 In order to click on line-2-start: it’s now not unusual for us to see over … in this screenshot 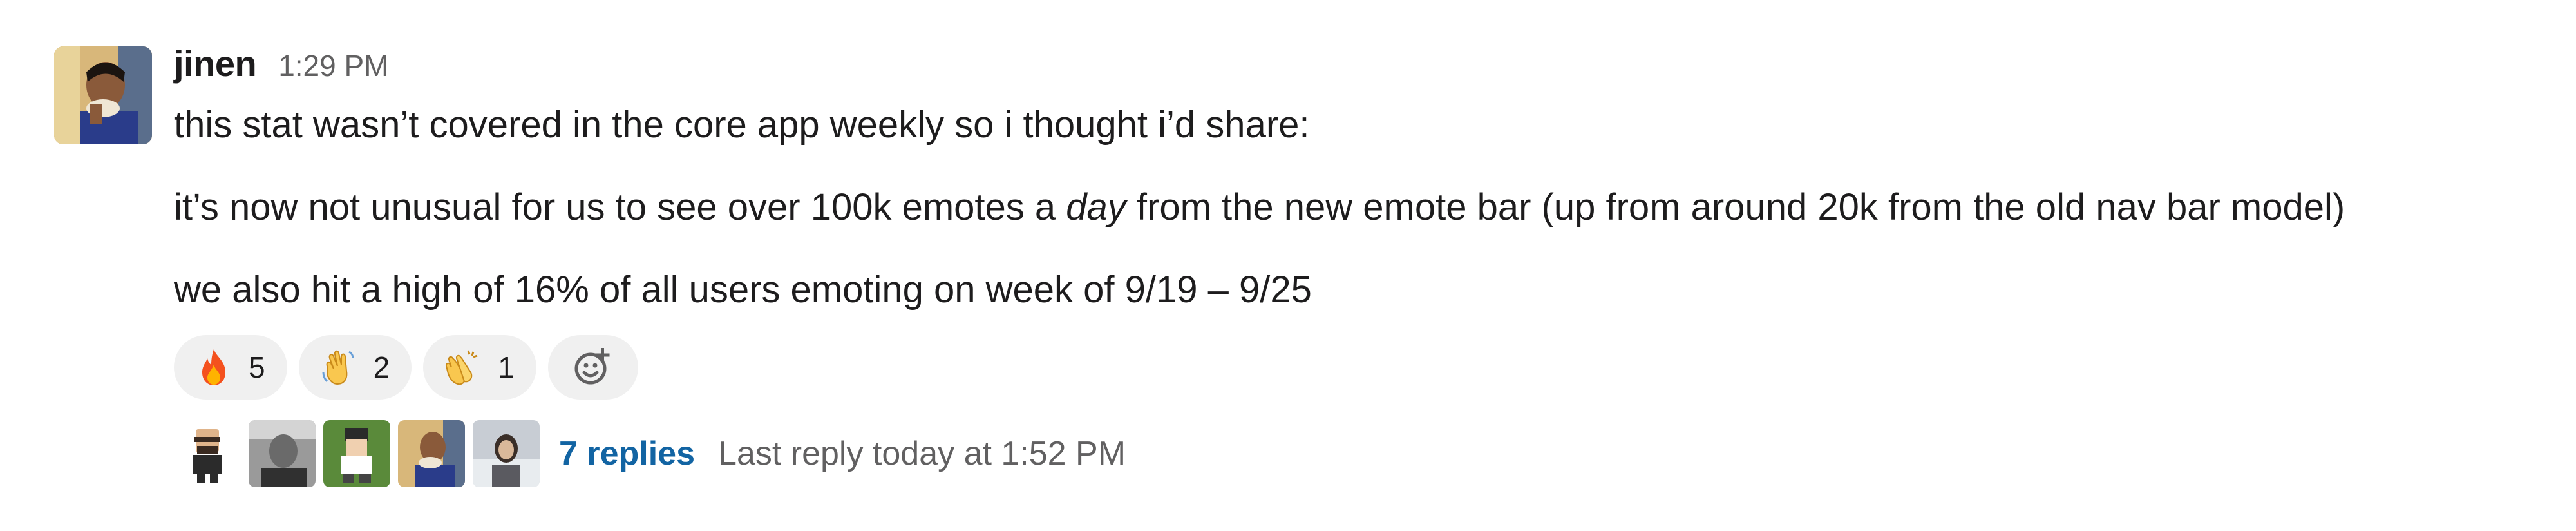, I will do `click(620, 207)`.